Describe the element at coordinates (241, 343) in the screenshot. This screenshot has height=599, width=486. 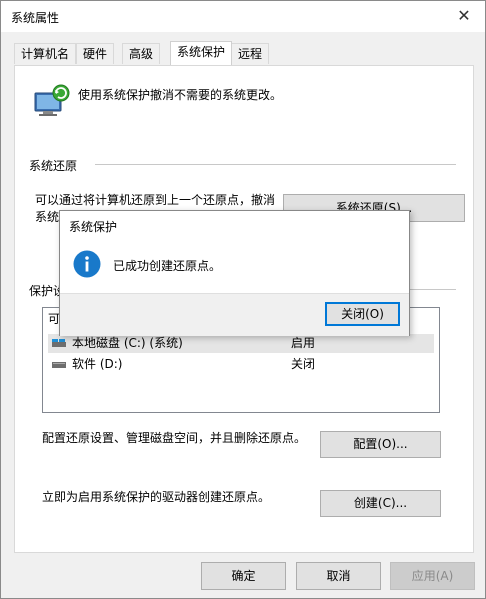
I see `list-item: 本地磁盘 (C:) (系统) 启用` at that location.